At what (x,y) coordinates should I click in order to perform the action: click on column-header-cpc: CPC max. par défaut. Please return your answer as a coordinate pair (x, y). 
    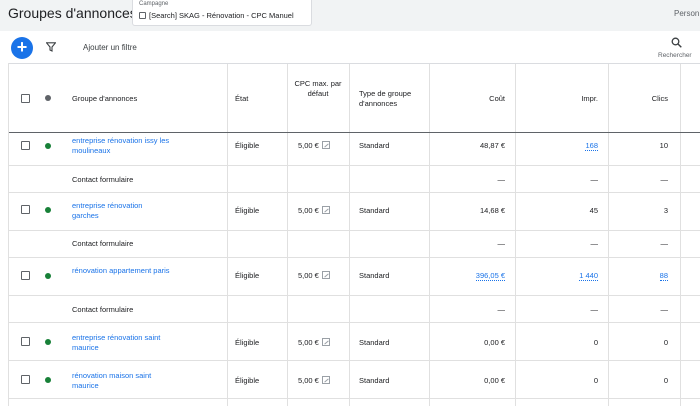
    Looking at the image, I should click on (318, 88).